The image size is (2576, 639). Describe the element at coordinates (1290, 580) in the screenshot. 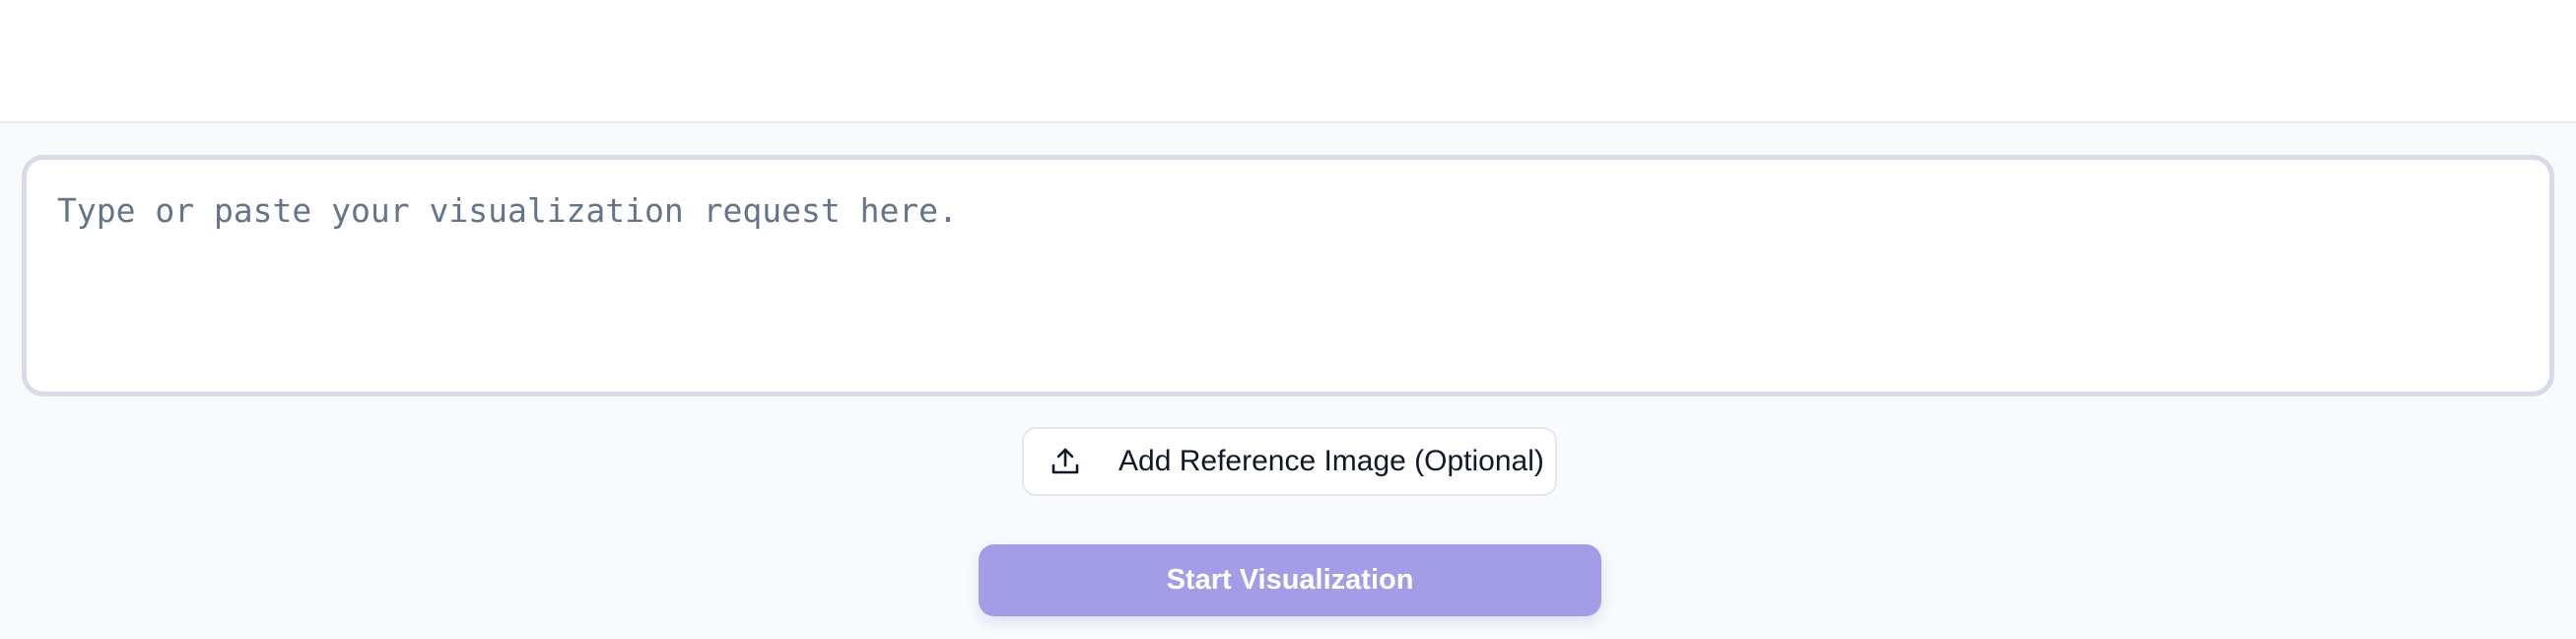

I see `start-visualization-button: Start Visualization` at that location.